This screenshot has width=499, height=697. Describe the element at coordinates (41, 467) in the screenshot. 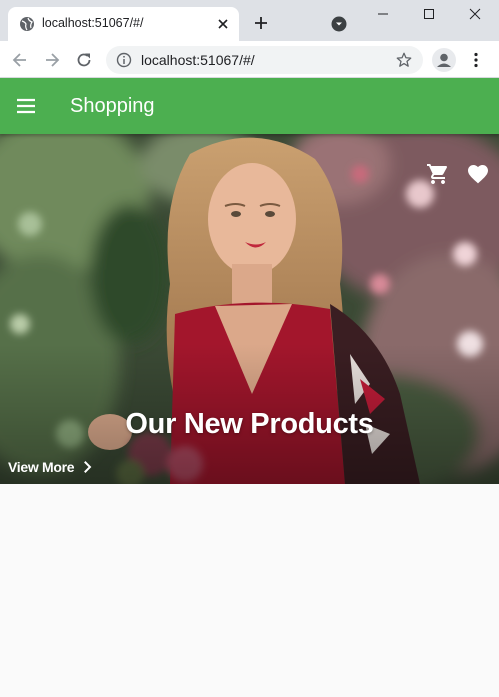

I see `view-more-label: View More` at that location.